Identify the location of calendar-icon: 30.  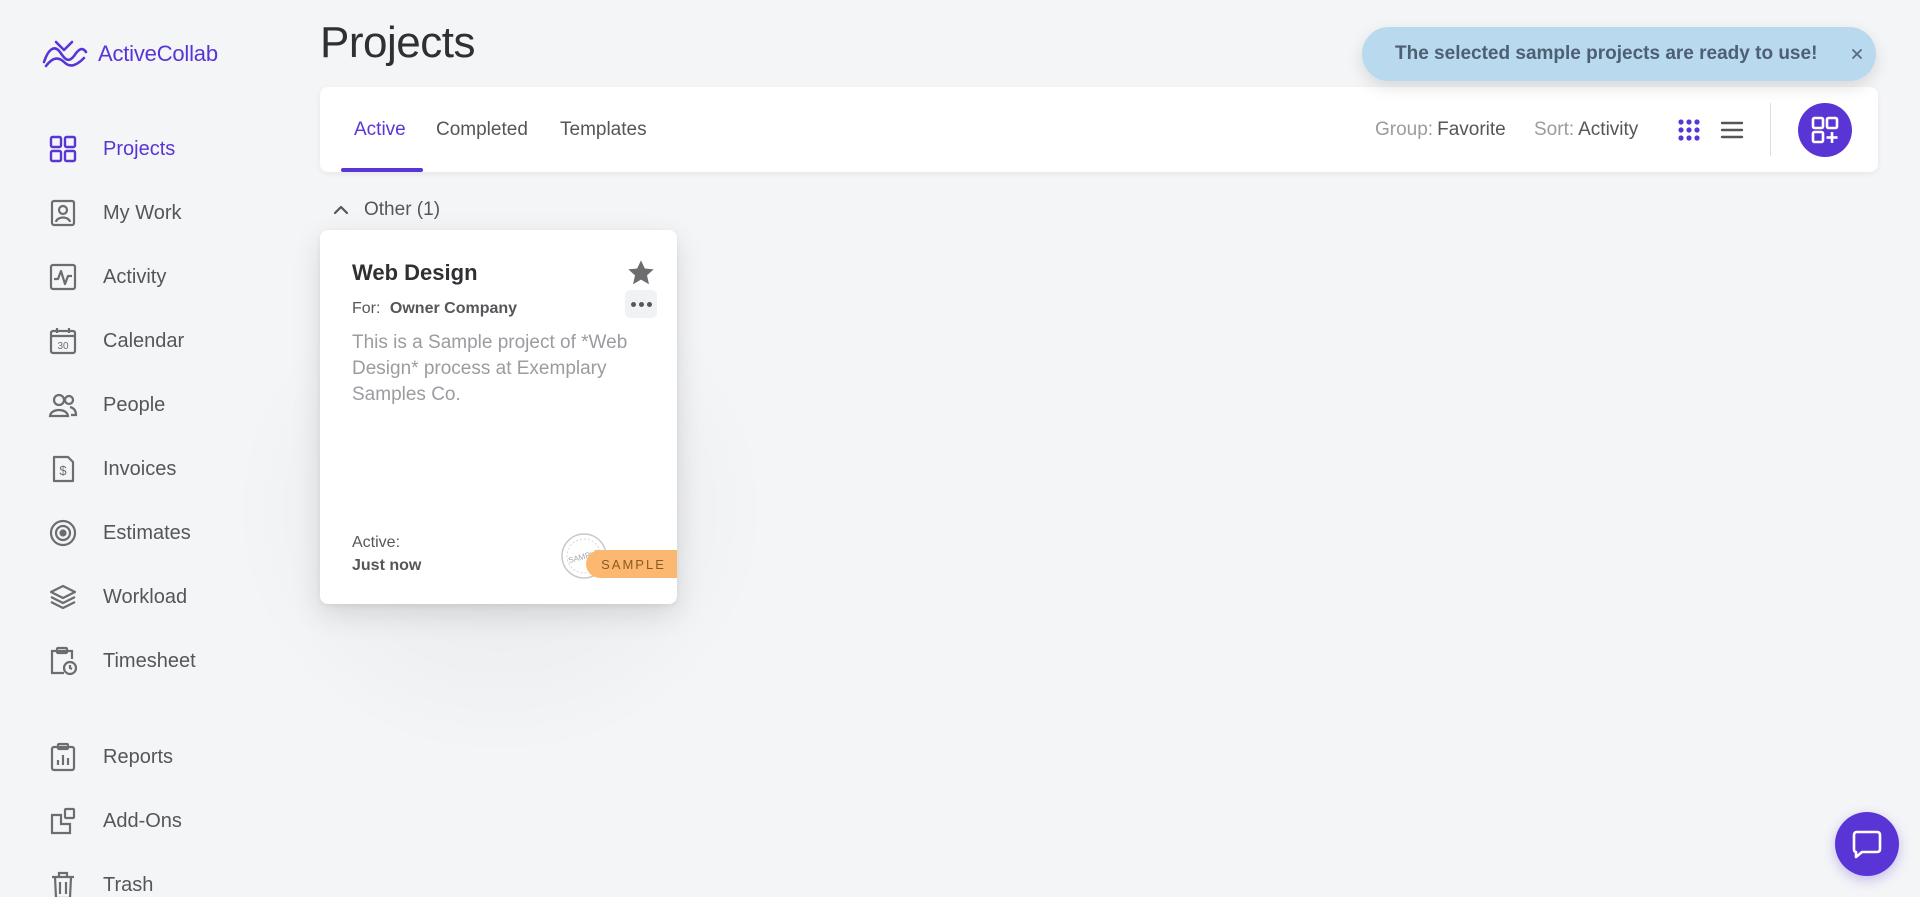
(63, 341).